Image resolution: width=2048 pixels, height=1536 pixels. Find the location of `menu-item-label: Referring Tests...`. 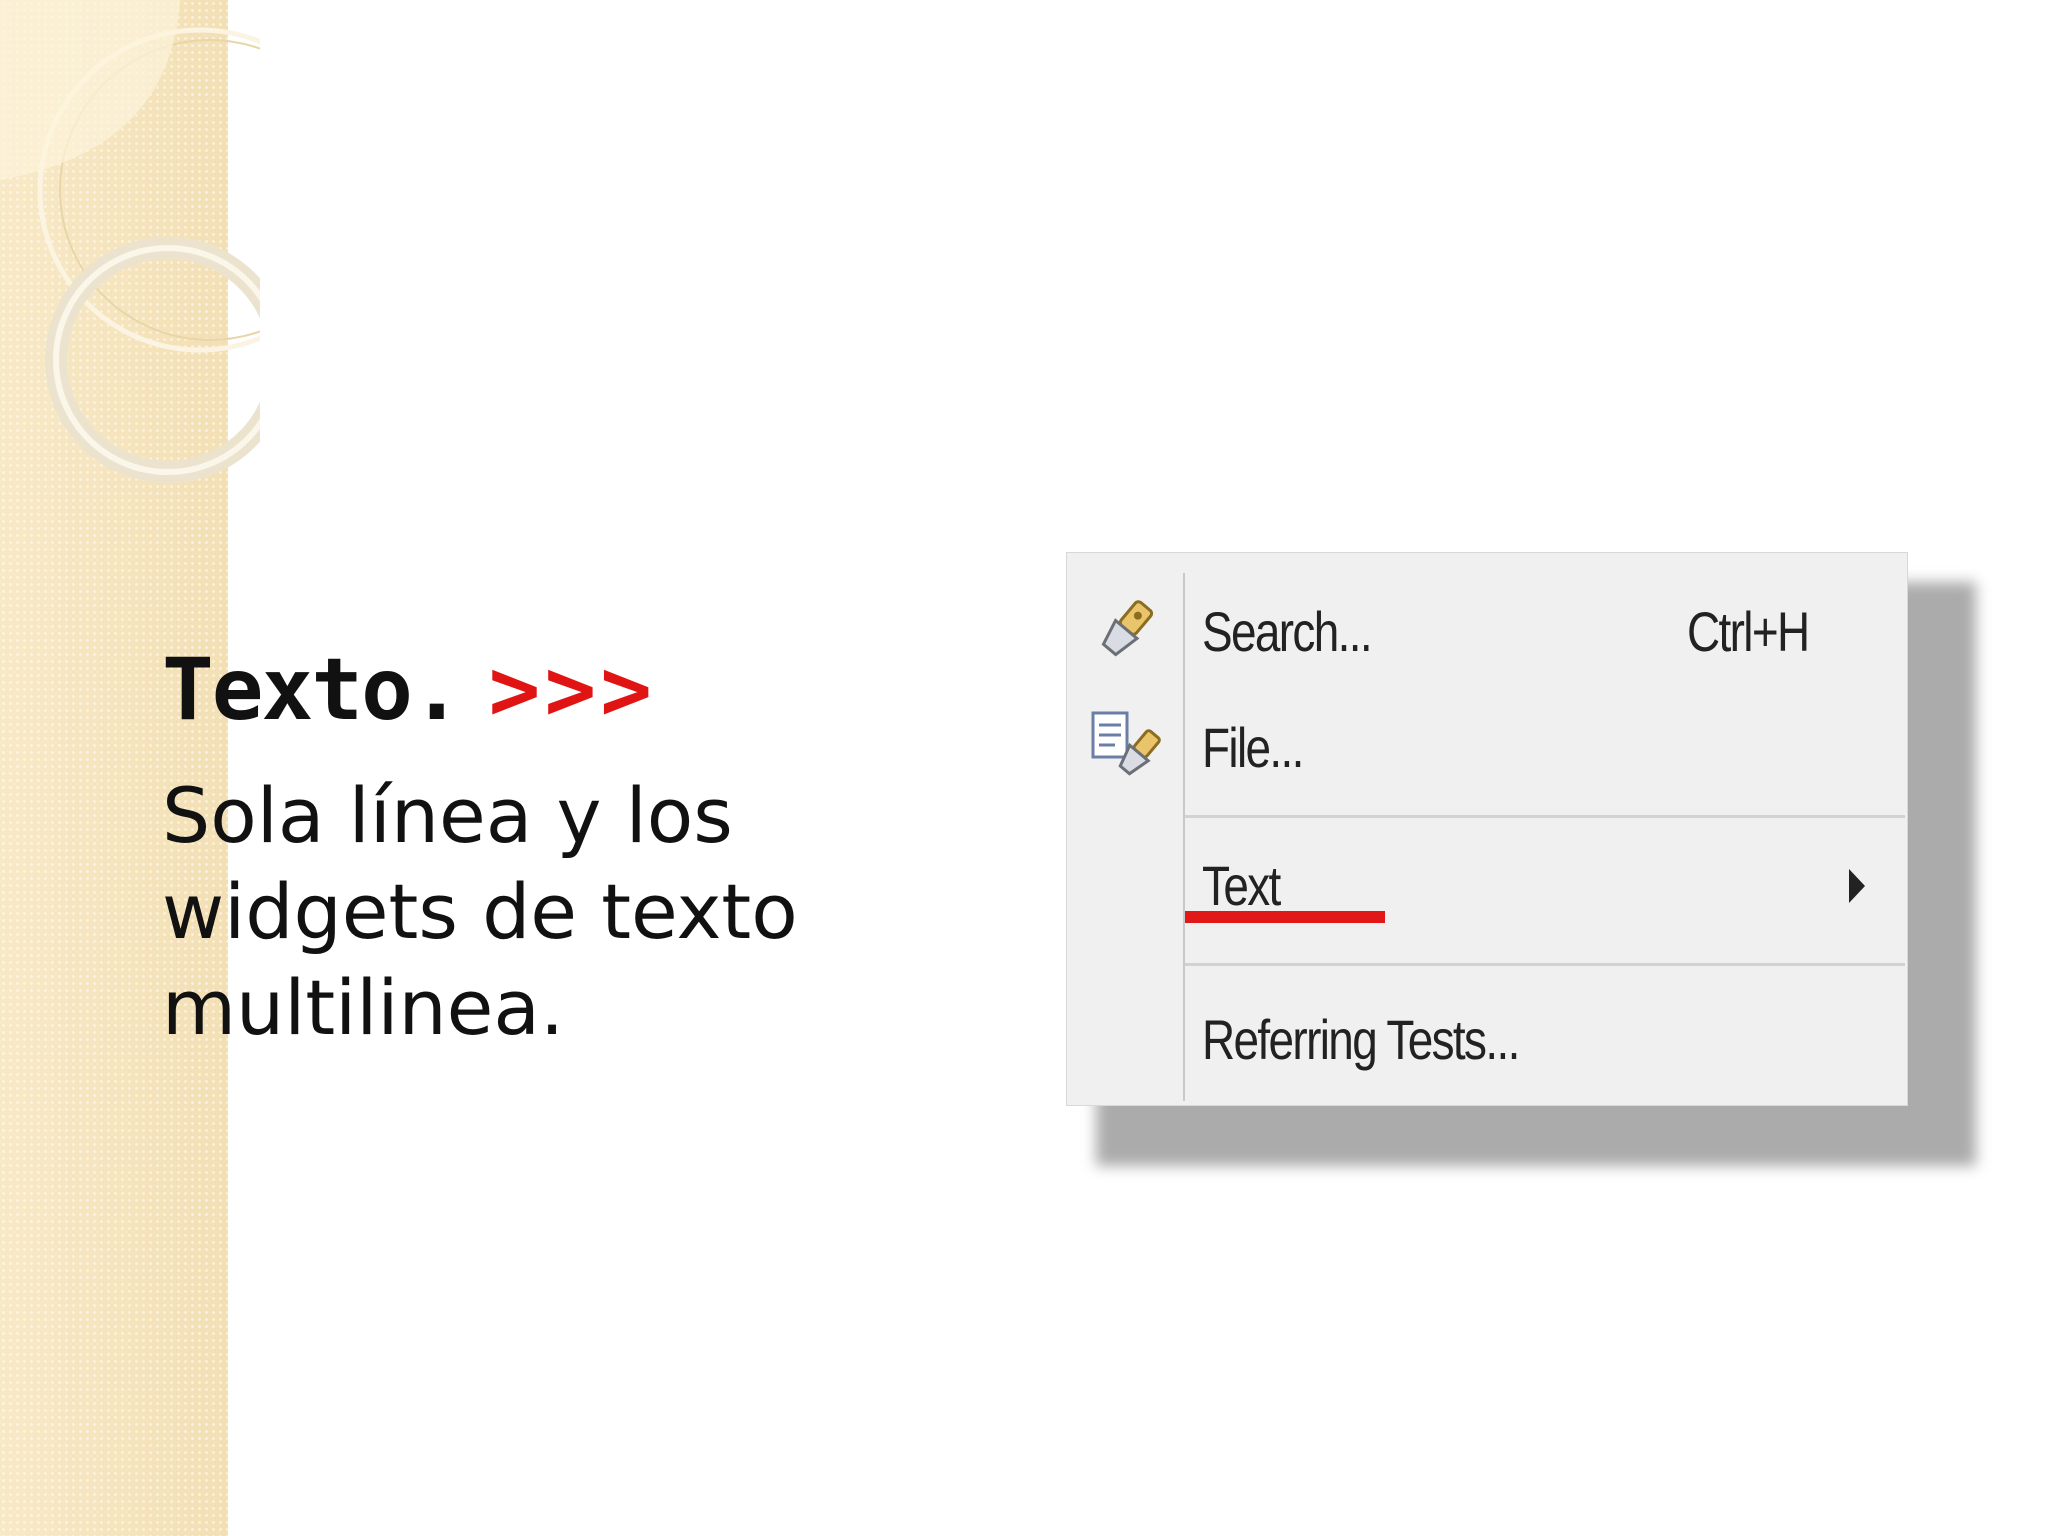

menu-item-label: Referring Tests... is located at coordinates (1361, 1039).